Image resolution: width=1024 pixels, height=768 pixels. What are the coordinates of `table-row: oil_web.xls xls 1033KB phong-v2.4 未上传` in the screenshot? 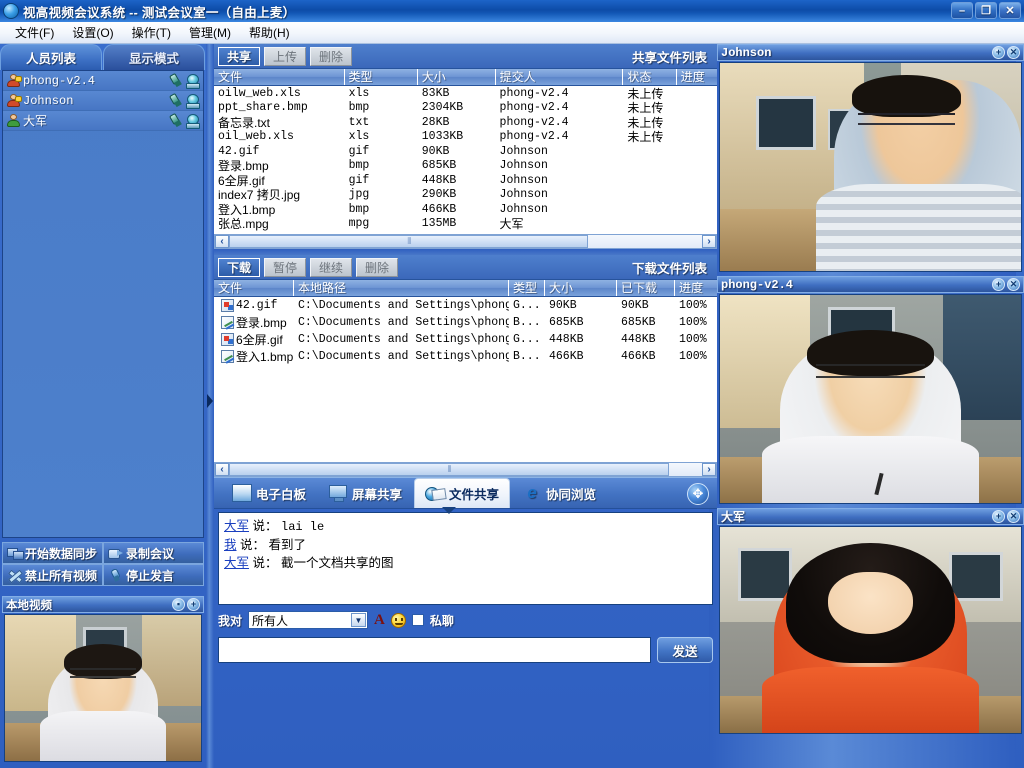 It's located at (465, 137).